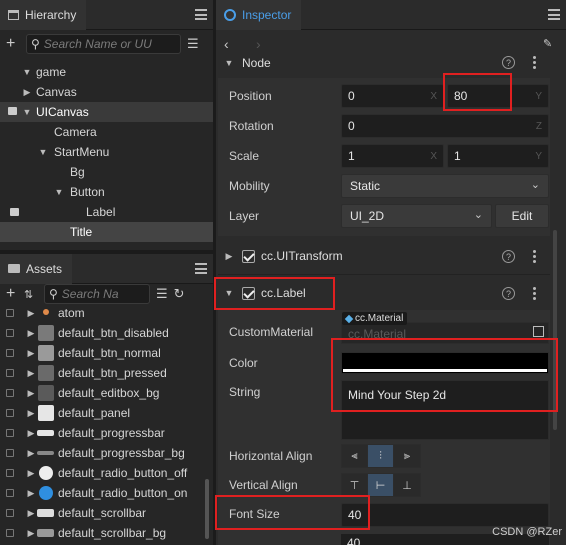 The height and width of the screenshot is (545, 566). I want to click on asset-item: ▶ default_radio_button_off, so click(106, 473).